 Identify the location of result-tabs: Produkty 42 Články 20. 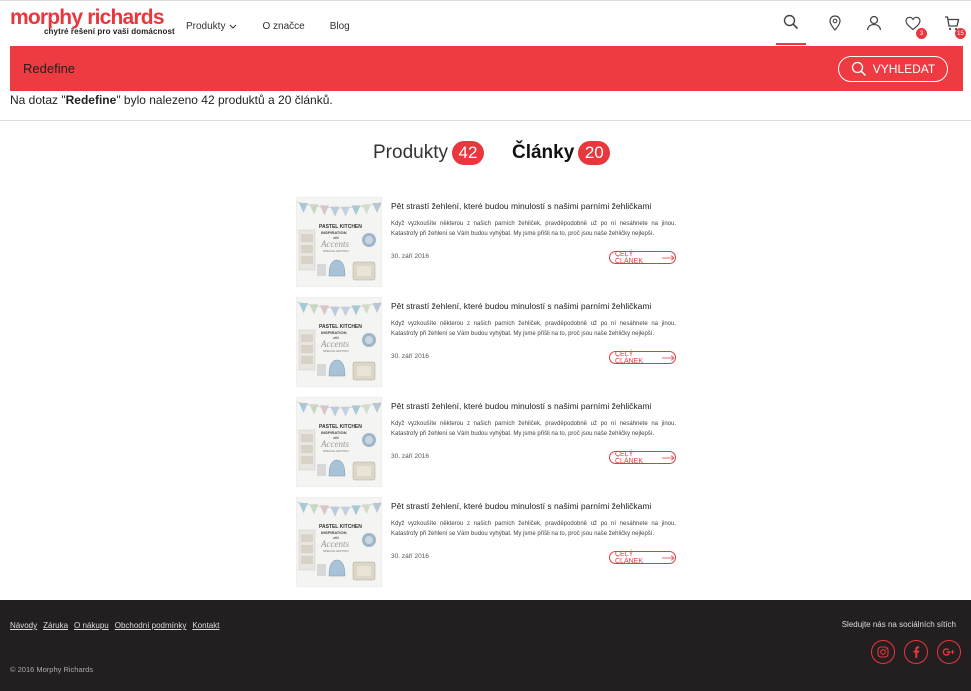
(505, 153).